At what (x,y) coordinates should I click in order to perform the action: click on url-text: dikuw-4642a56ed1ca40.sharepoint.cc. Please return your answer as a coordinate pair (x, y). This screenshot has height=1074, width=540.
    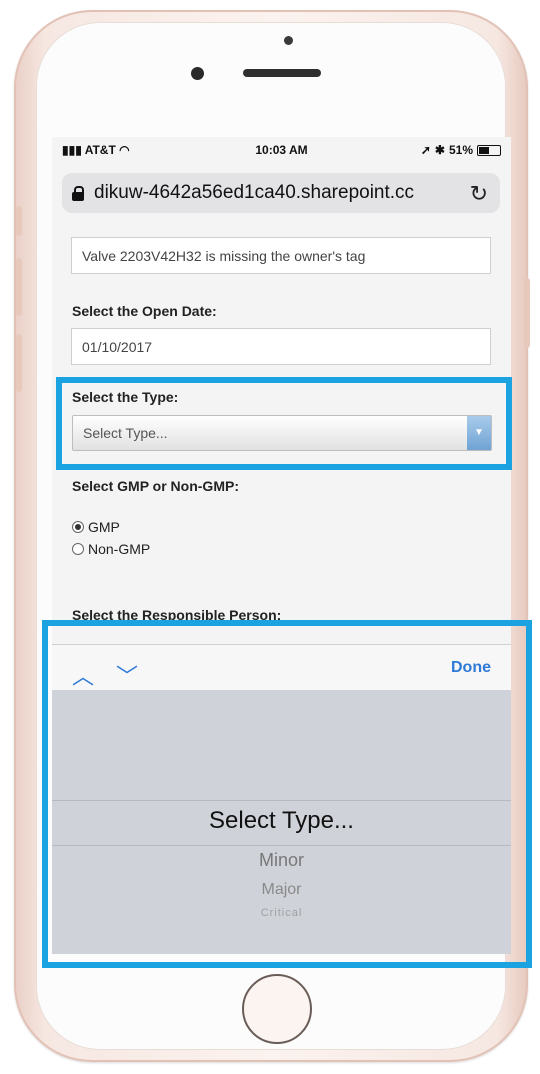
    Looking at the image, I should click on (284, 193).